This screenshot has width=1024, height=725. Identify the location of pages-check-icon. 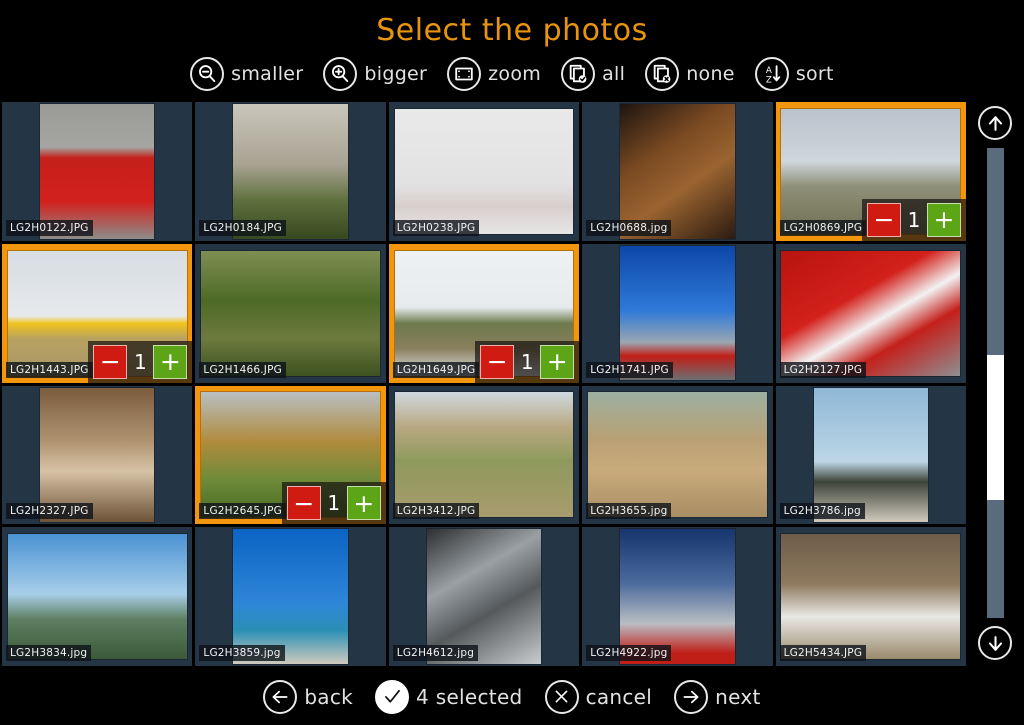
(578, 74).